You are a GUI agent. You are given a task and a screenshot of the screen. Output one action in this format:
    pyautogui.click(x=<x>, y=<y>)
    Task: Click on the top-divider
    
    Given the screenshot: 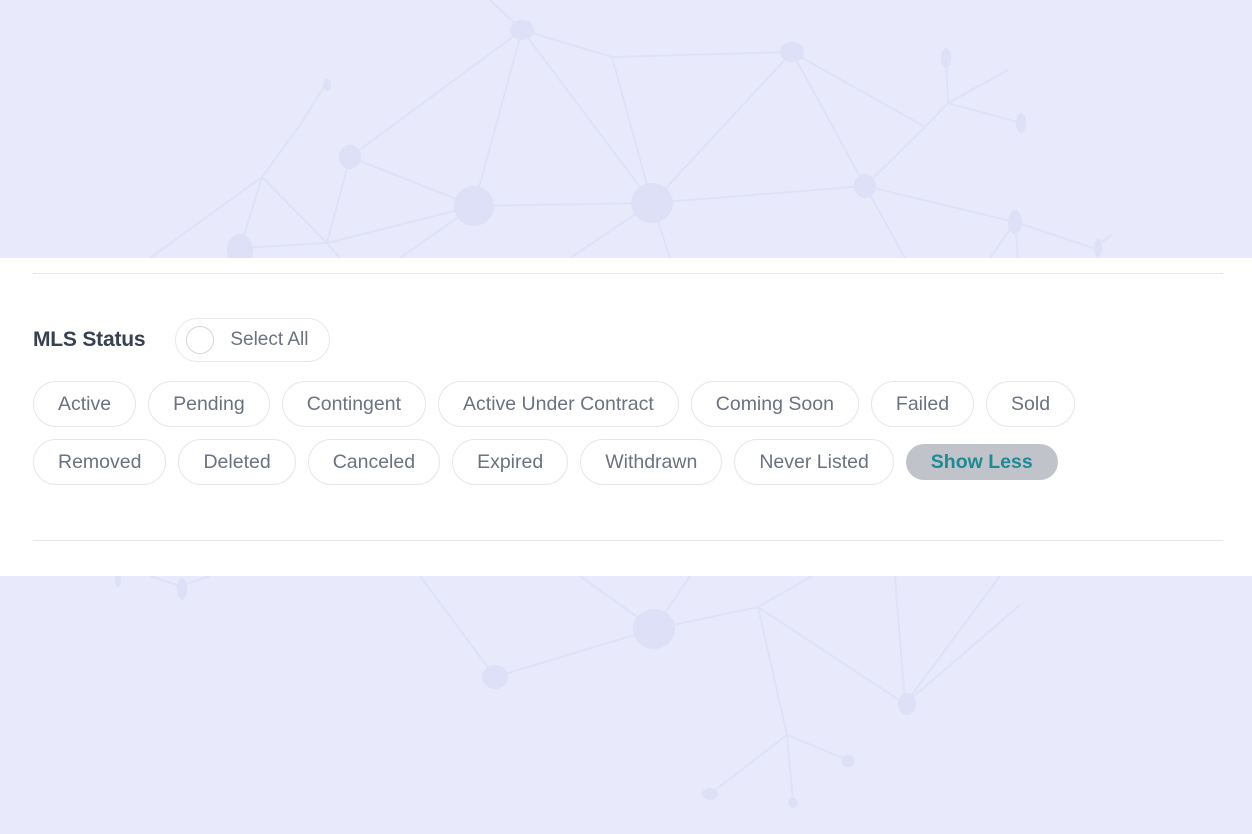 What is the action you would take?
    pyautogui.click(x=628, y=273)
    